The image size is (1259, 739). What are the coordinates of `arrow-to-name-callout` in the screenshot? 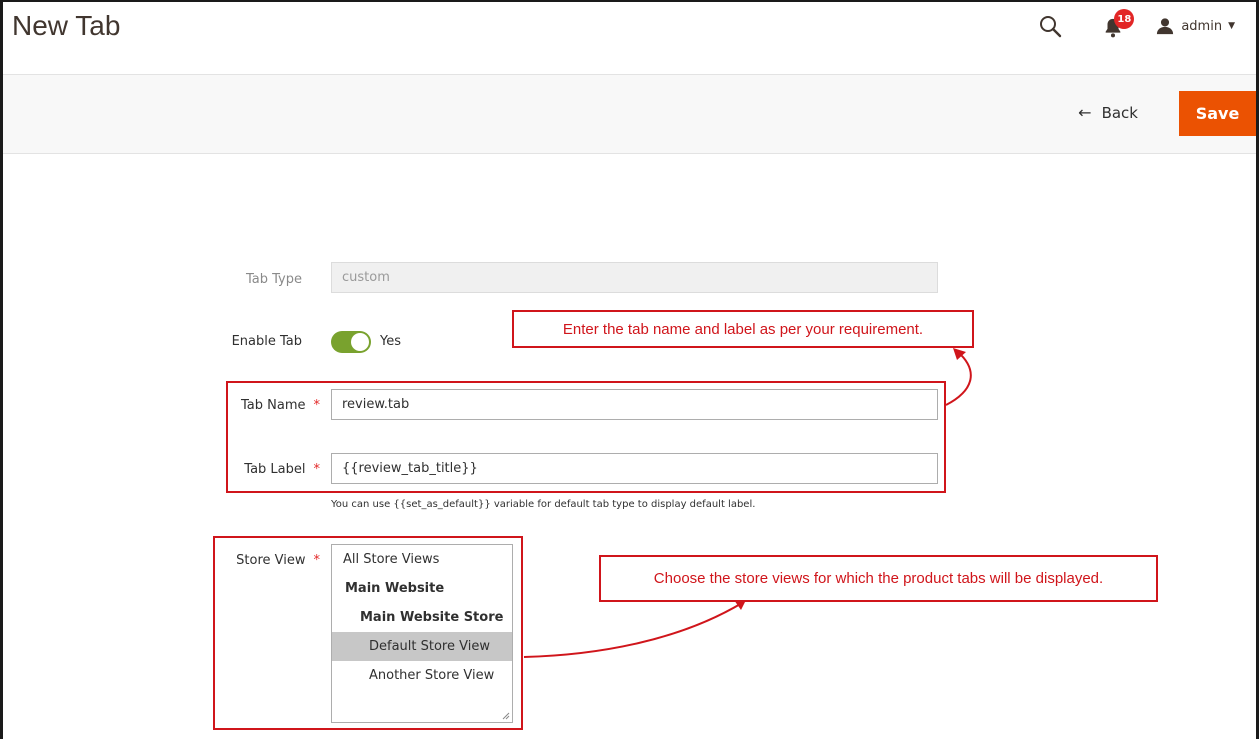 It's located at (958, 378).